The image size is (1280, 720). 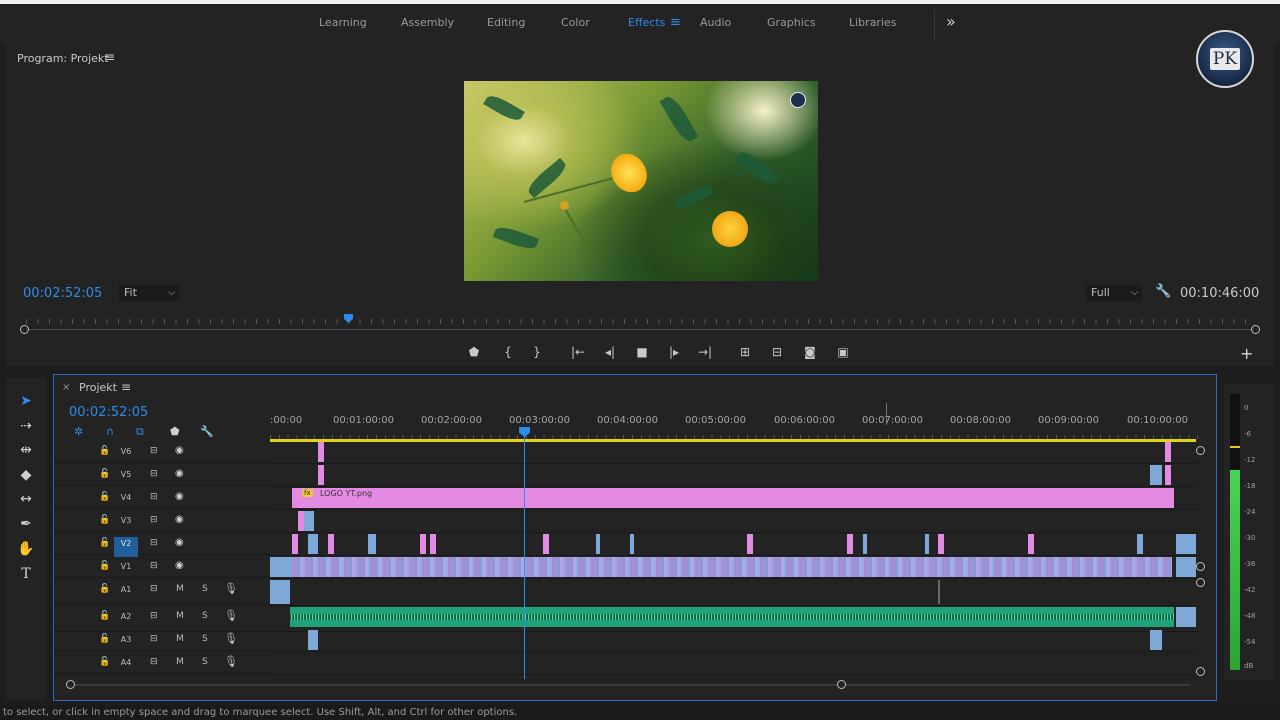 I want to click on track-name: A3, so click(x=126, y=643).